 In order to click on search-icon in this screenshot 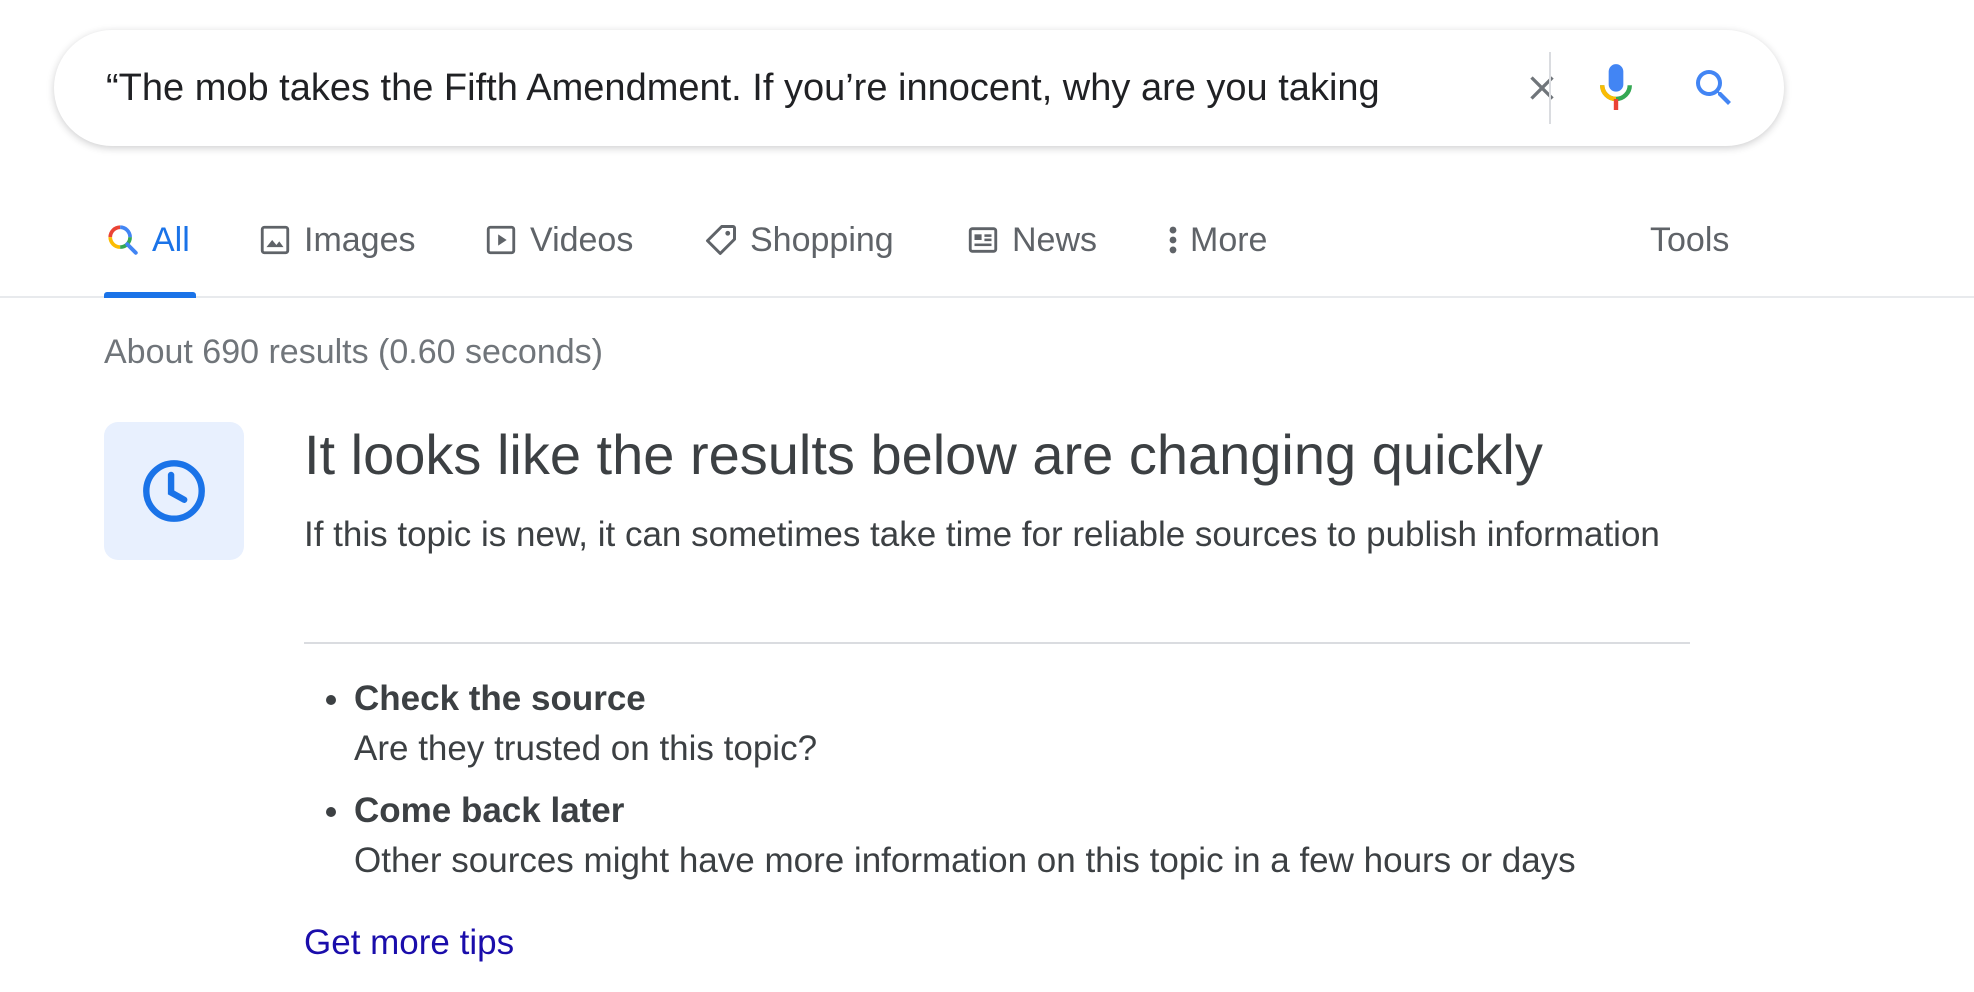, I will do `click(1713, 87)`.